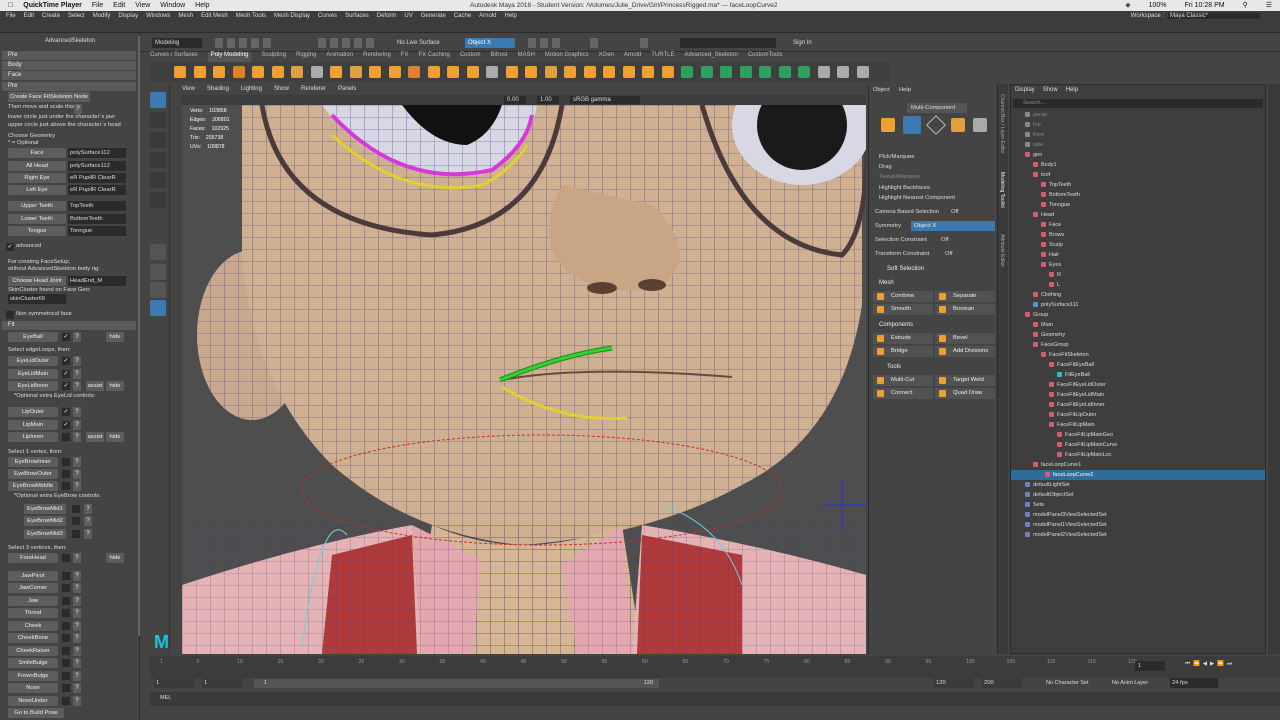 The height and width of the screenshot is (720, 1280). I want to click on eyebrow-2-help: ?, so click(77, 486).